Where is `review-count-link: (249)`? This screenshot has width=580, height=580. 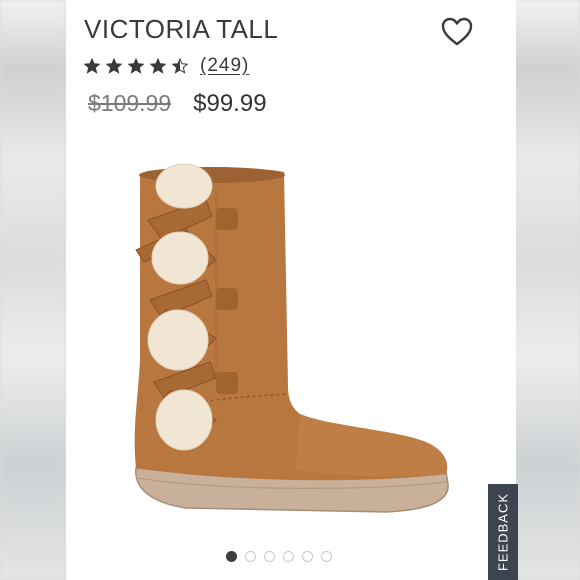
review-count-link: (249) is located at coordinates (224, 66).